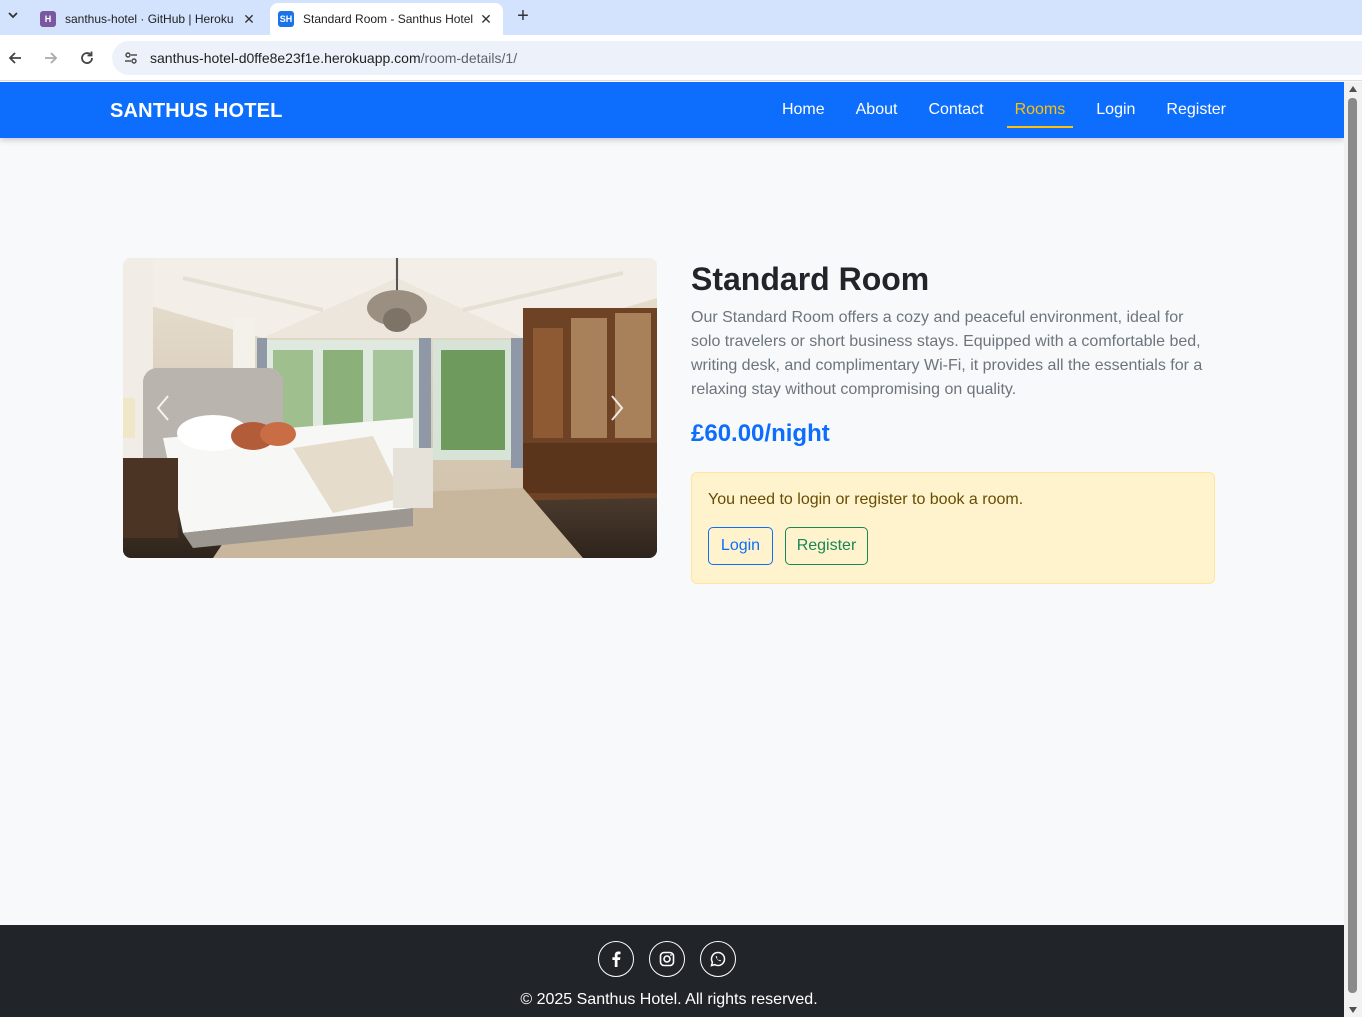 This screenshot has width=1362, height=1017. I want to click on back-arrow-icon, so click(15, 58).